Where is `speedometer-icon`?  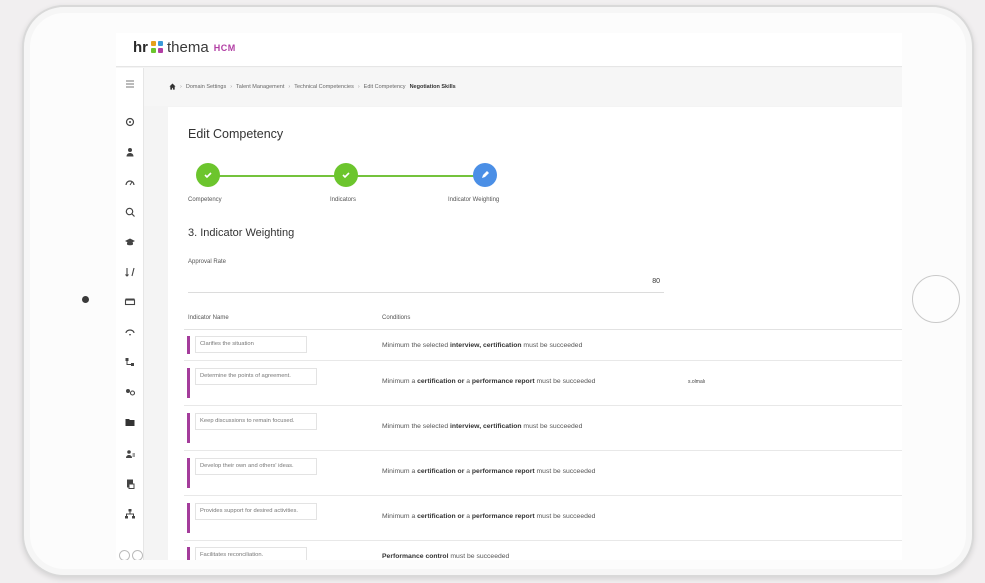
speedometer-icon is located at coordinates (130, 182).